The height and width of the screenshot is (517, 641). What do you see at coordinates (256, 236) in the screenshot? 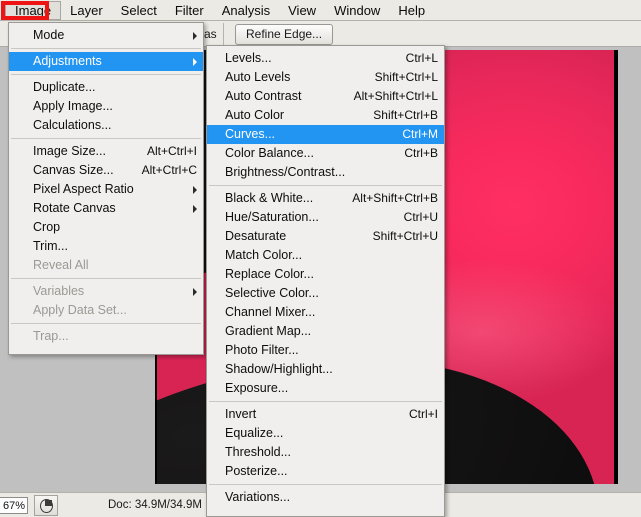
I see `menu-item-label: Desaturate` at bounding box center [256, 236].